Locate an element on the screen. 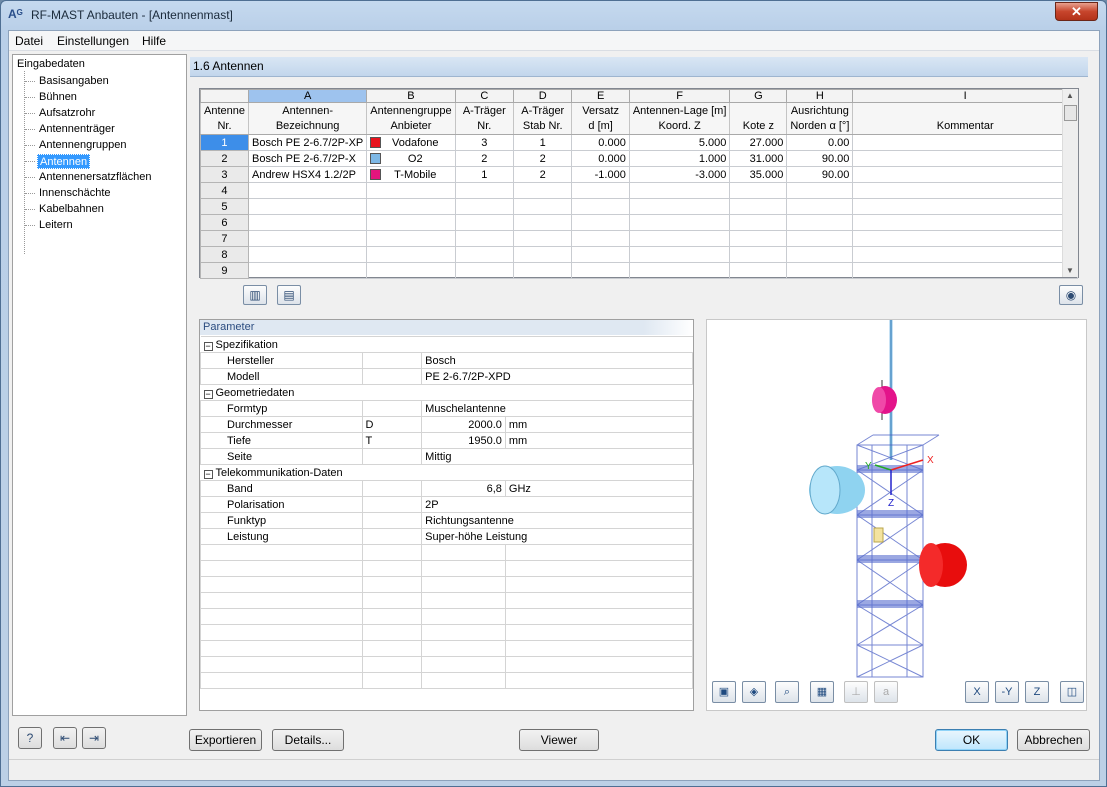 The image size is (1107, 787). row-number: 5 is located at coordinates (224, 206).